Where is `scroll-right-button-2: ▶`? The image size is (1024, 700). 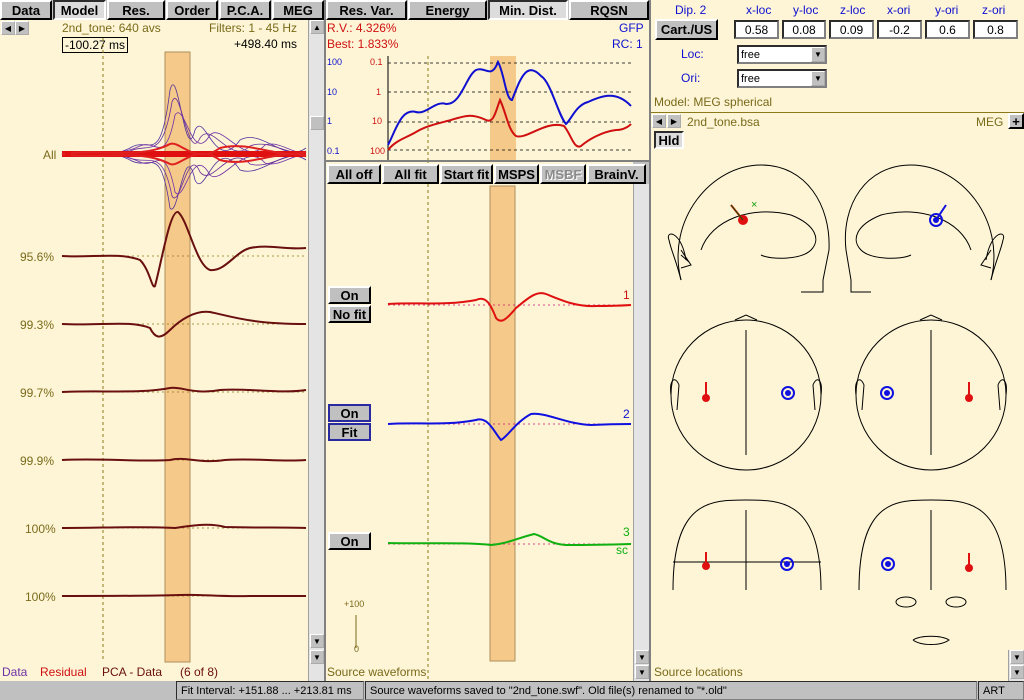
scroll-right-button-2: ▶ is located at coordinates (674, 121).